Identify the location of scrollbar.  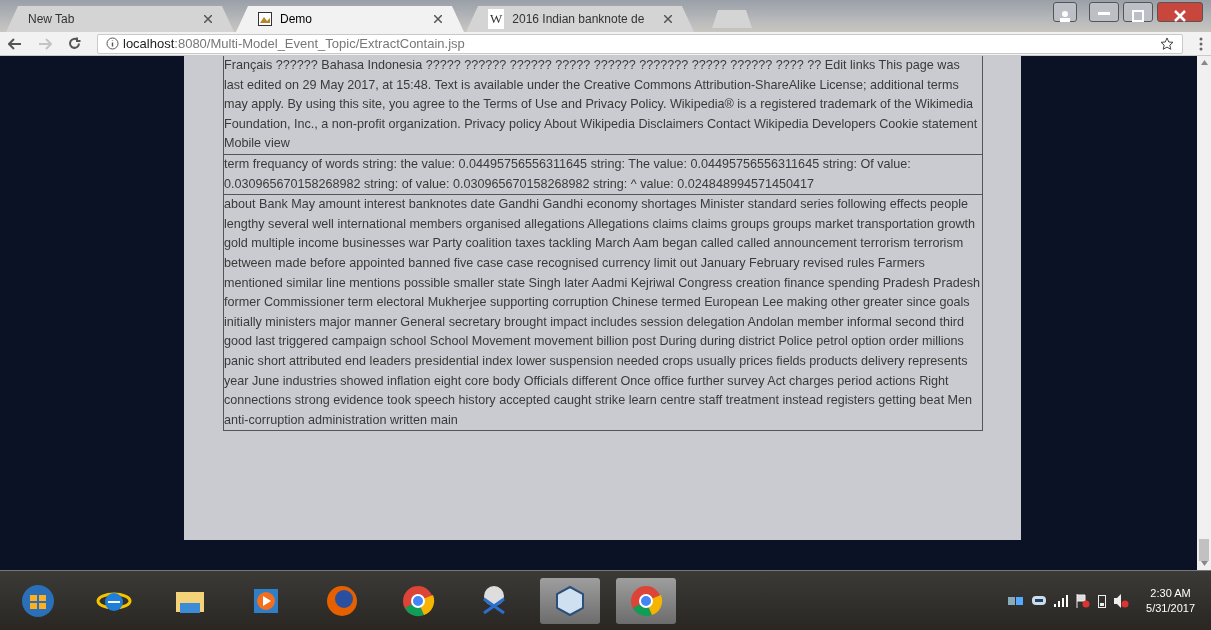
(1204, 313).